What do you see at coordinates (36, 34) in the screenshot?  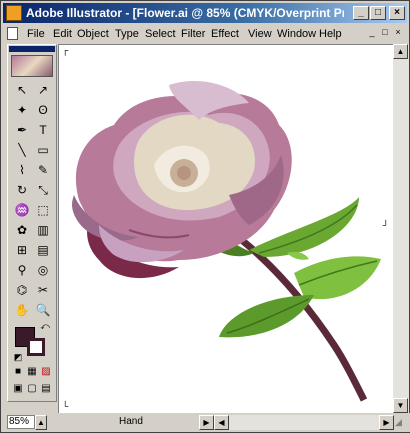 I see `menu-file: File` at bounding box center [36, 34].